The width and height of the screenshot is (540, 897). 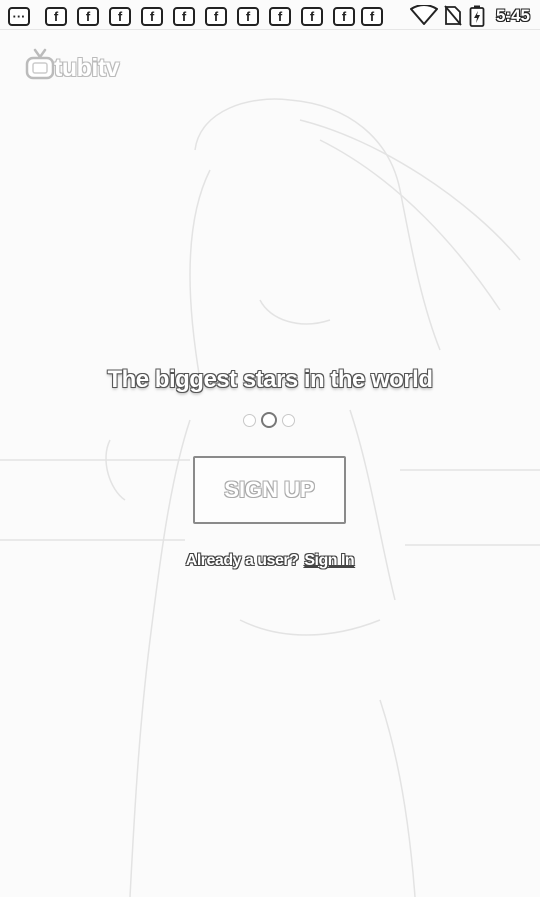 What do you see at coordinates (269, 490) in the screenshot?
I see `sign-up-button: SIGN UP` at bounding box center [269, 490].